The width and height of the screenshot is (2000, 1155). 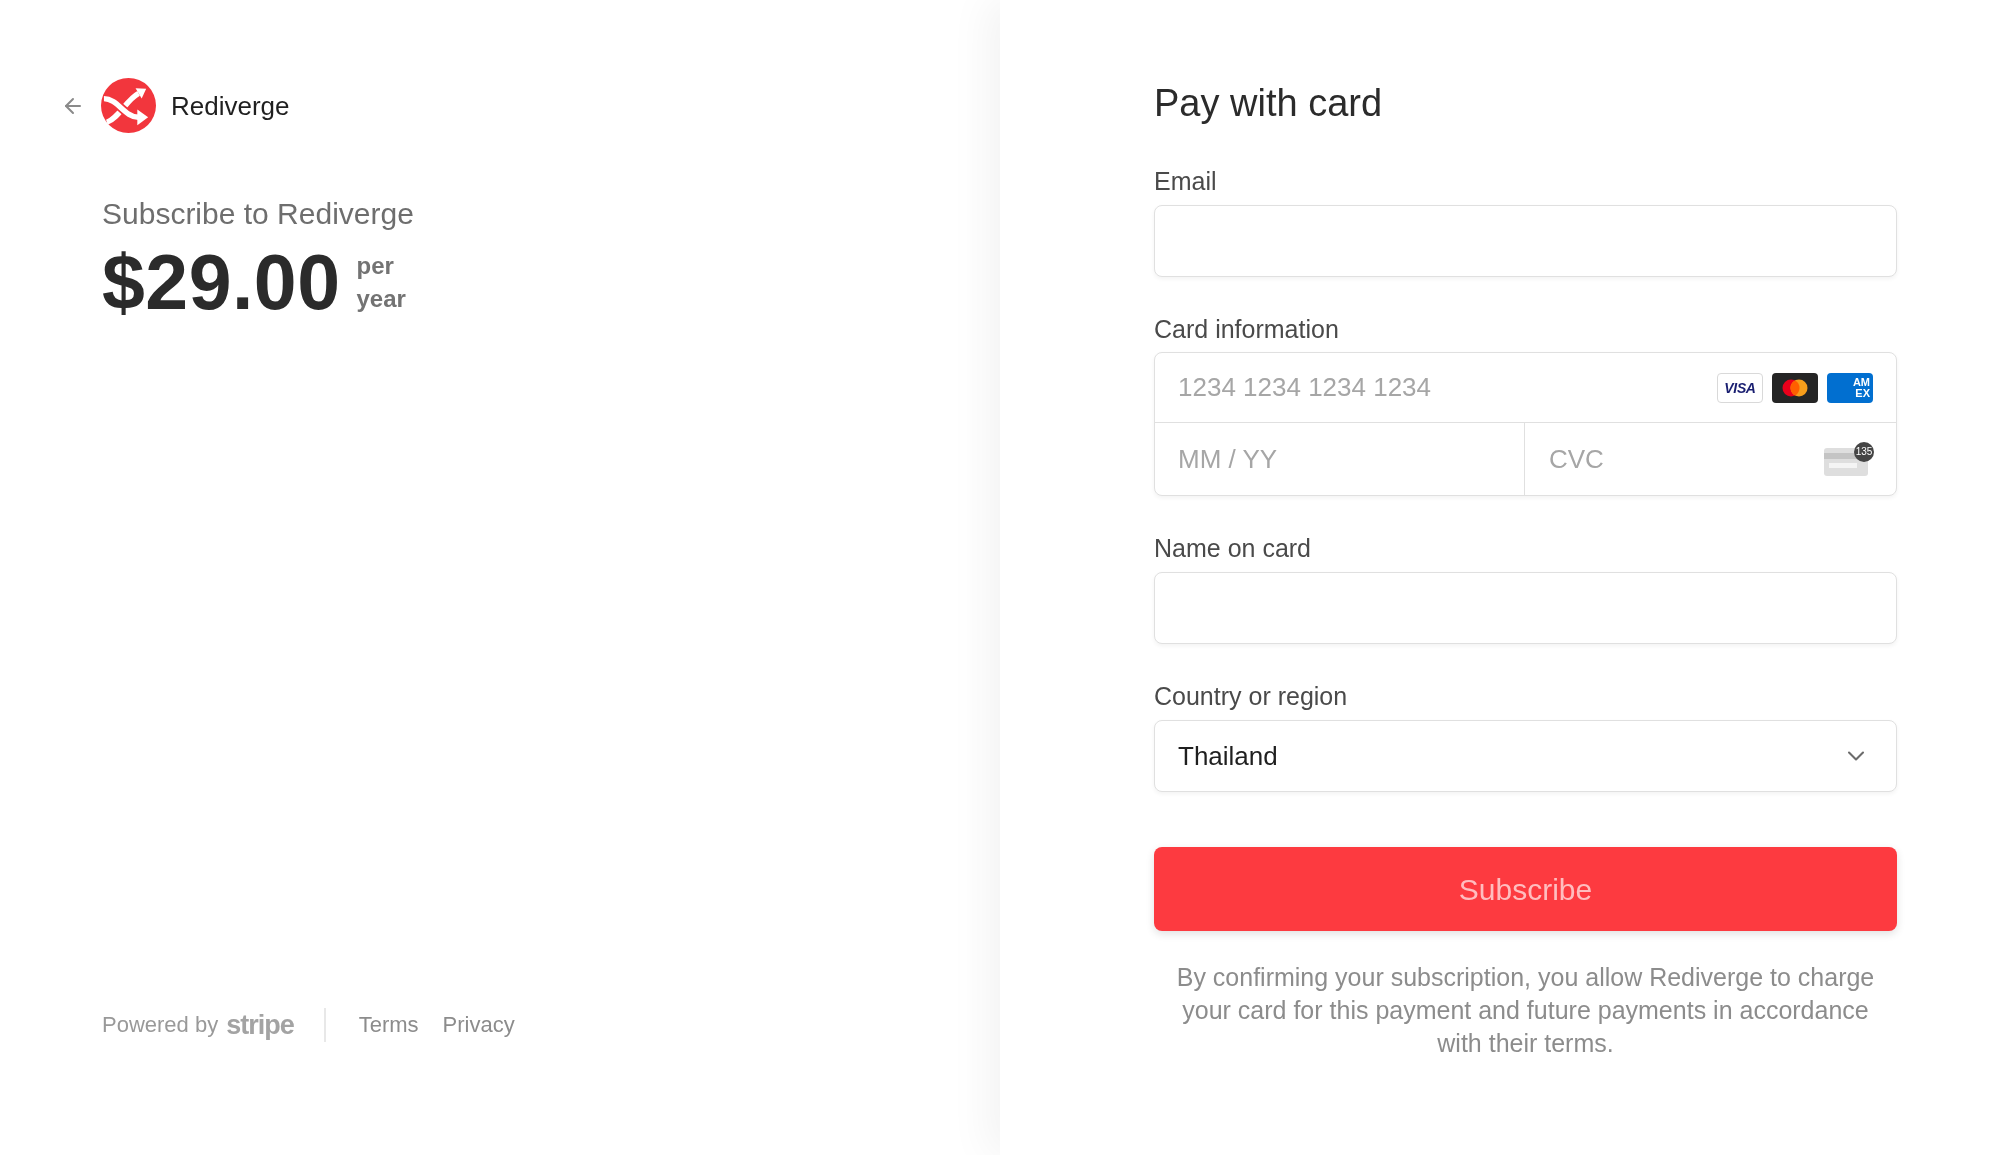 What do you see at coordinates (221, 282) in the screenshot?
I see `price-amount: $29.00` at bounding box center [221, 282].